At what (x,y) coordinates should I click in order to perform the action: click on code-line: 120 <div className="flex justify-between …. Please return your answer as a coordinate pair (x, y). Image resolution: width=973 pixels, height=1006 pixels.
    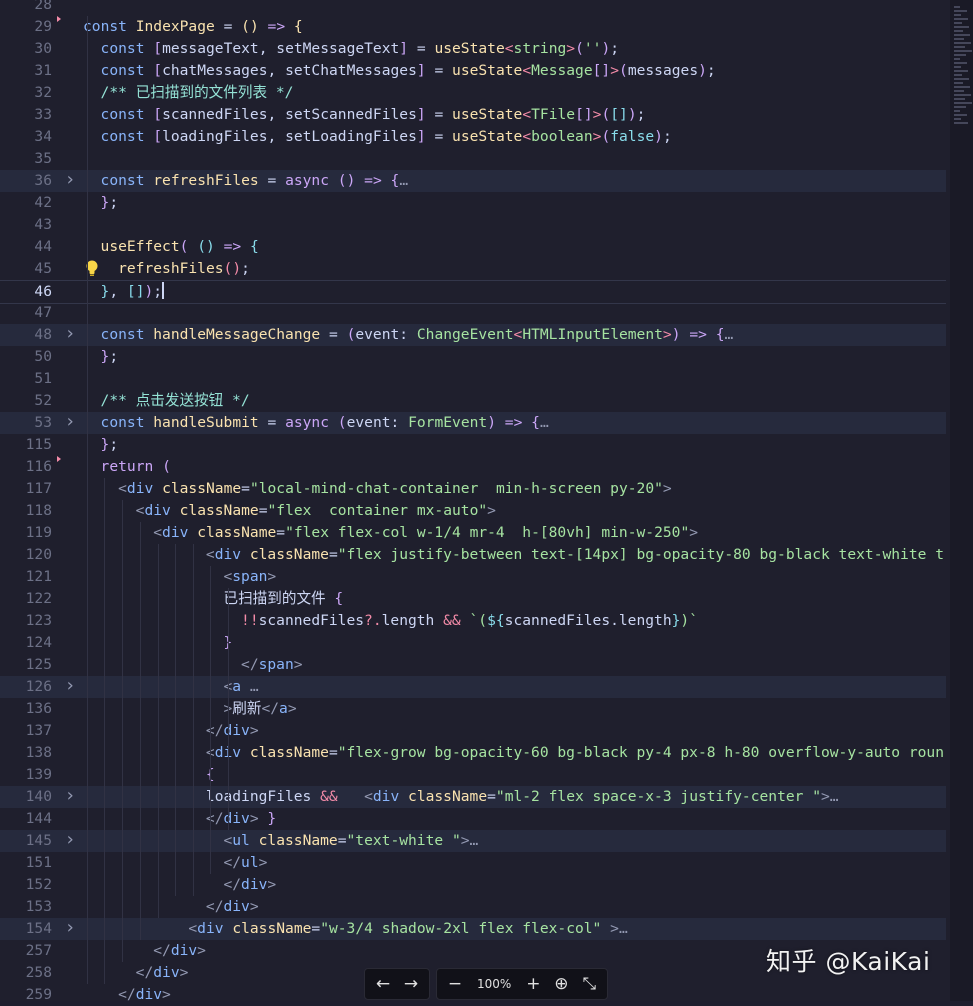
    Looking at the image, I should click on (473, 555).